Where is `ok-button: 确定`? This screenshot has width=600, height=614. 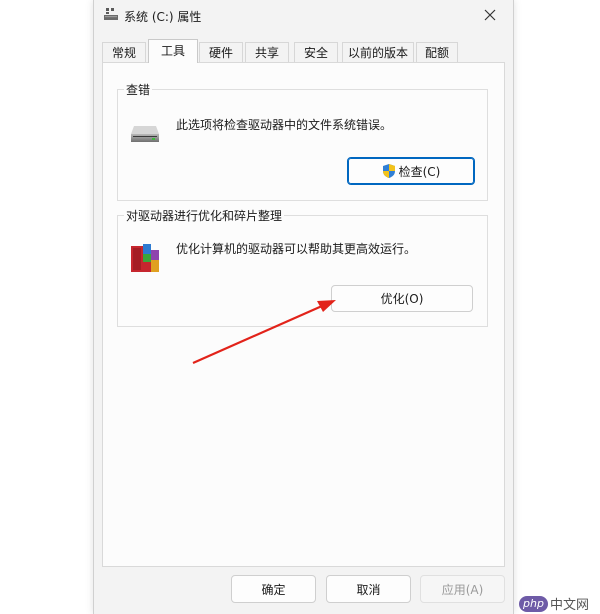
ok-button: 确定 is located at coordinates (273, 589).